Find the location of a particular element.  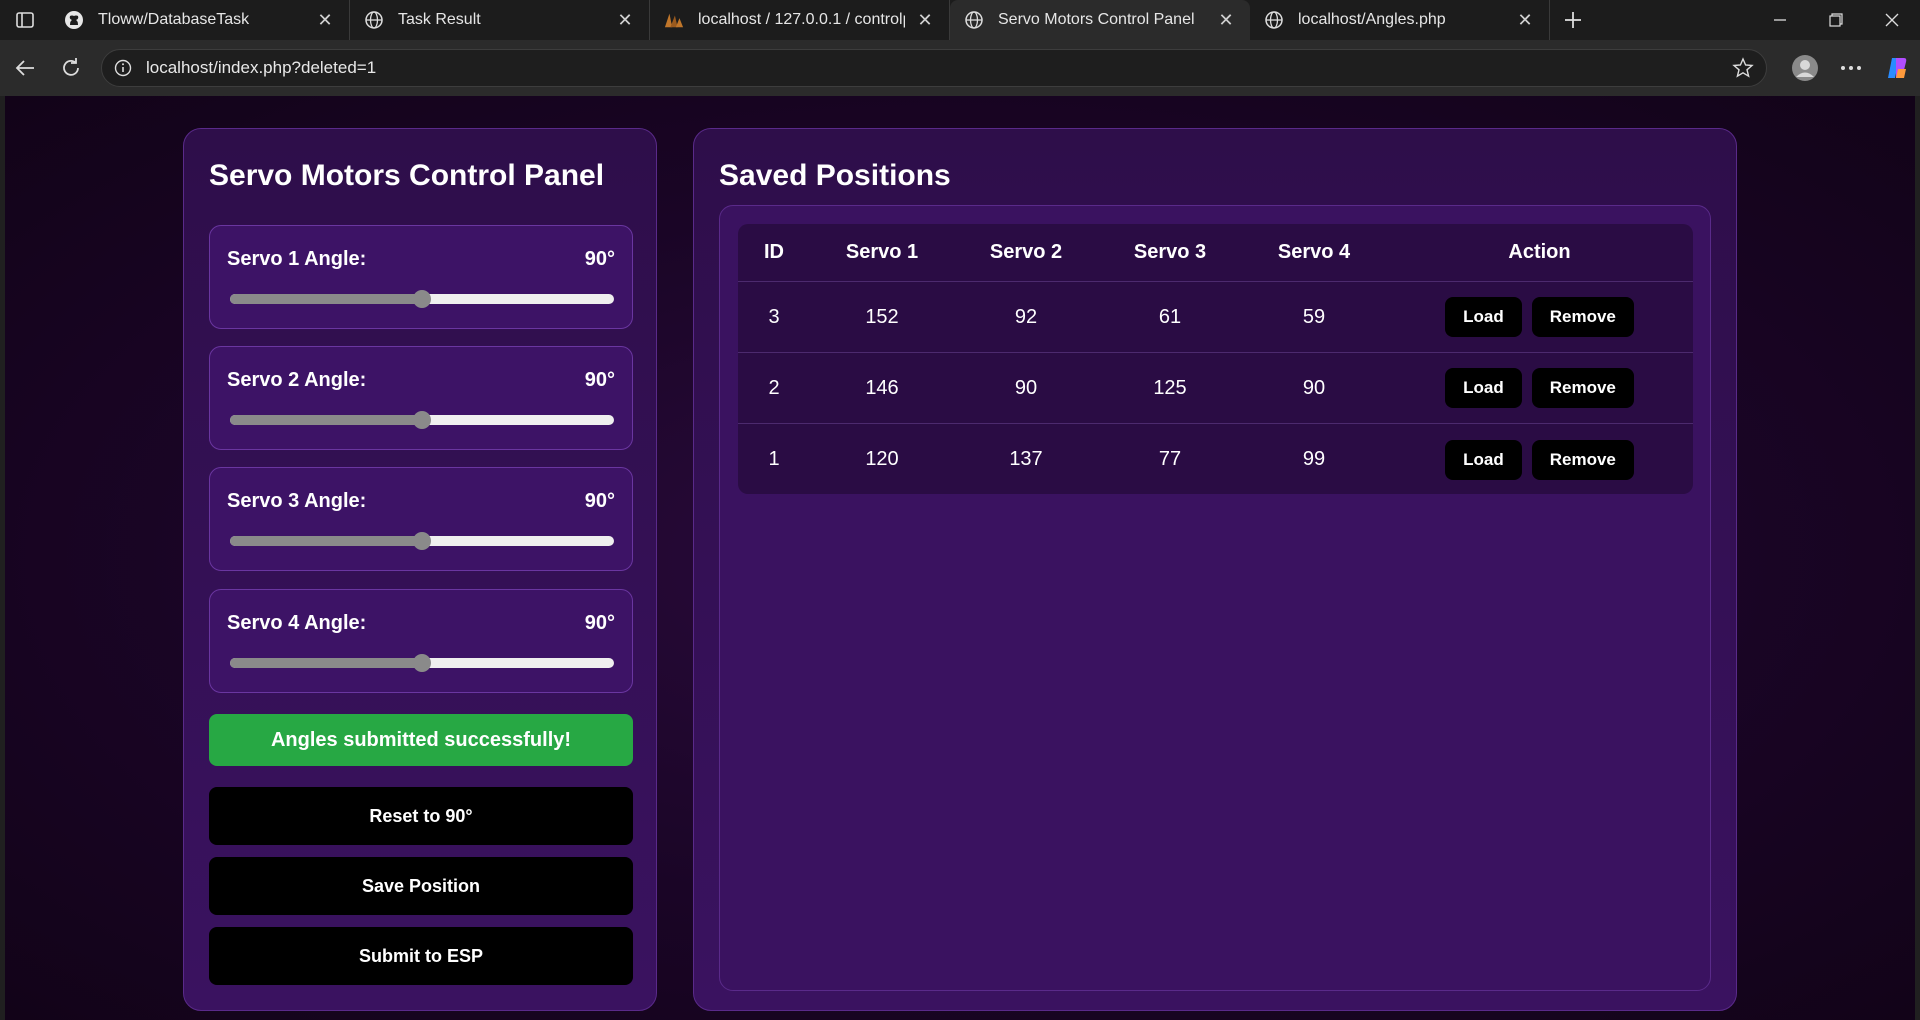

tab-github: Tloww/DatabaseTask ✕ is located at coordinates (200, 20).